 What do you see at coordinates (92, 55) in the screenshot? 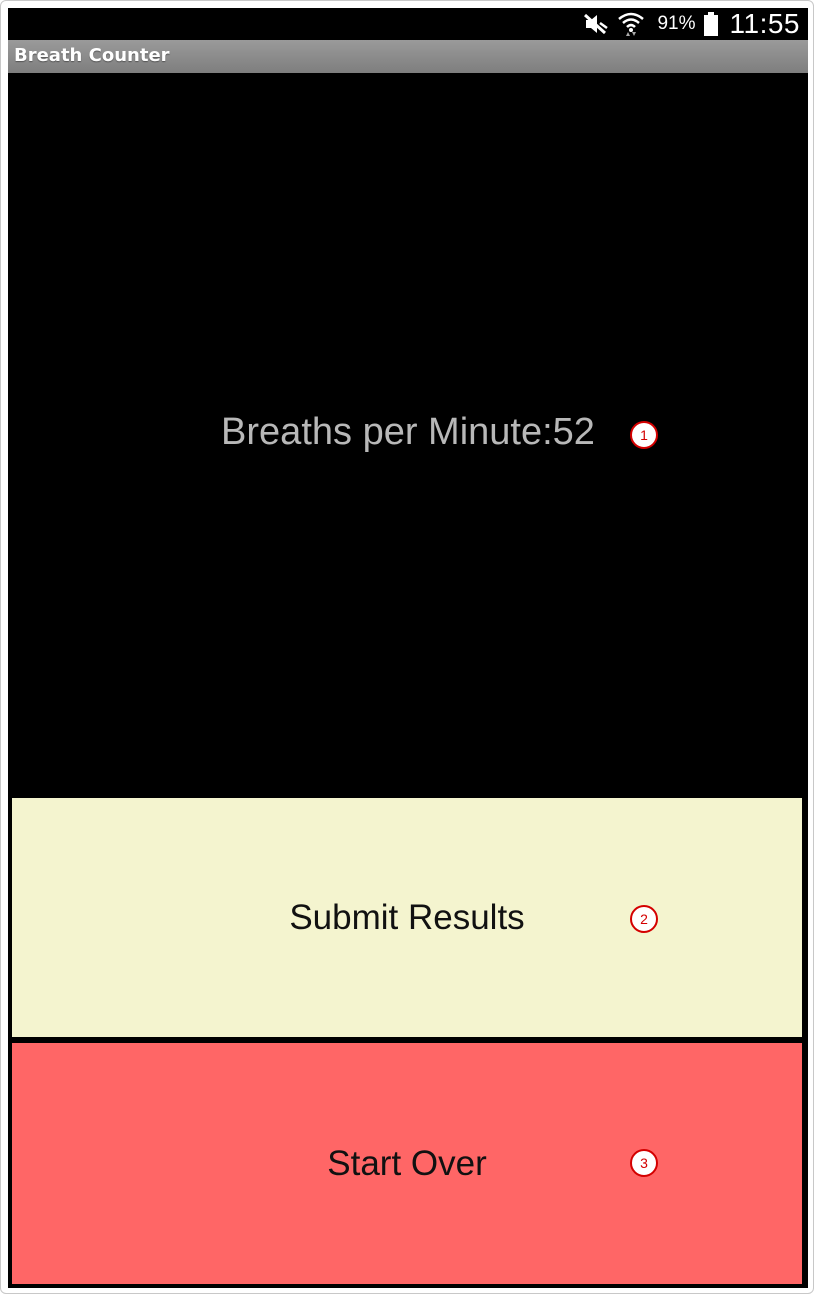
I see `app-title: Breath Counter` at bounding box center [92, 55].